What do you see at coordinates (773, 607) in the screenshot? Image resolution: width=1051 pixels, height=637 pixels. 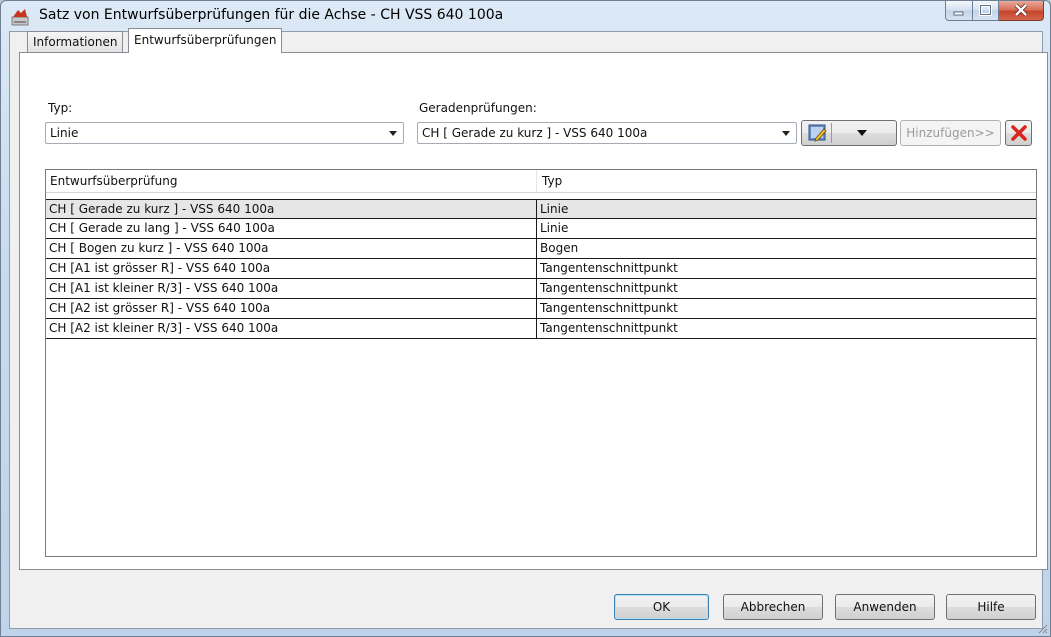 I see `cancel-button: Abbrechen` at bounding box center [773, 607].